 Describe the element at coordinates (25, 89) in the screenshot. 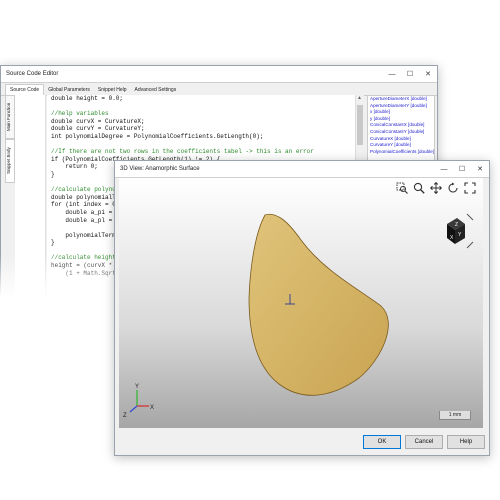

I see `tab-source-code: Source Code` at that location.